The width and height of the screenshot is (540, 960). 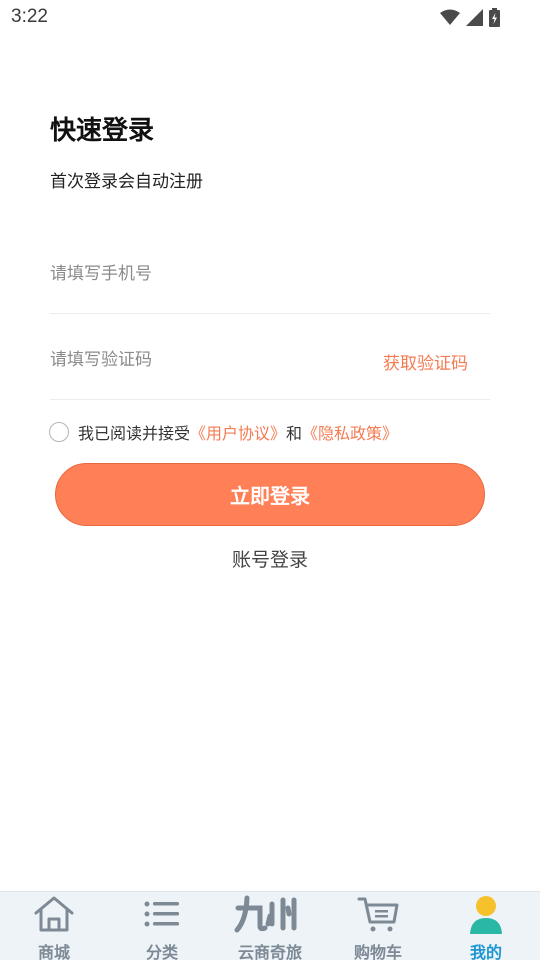 What do you see at coordinates (265, 914) in the screenshot?
I see `jiuzhou-logo-icon` at bounding box center [265, 914].